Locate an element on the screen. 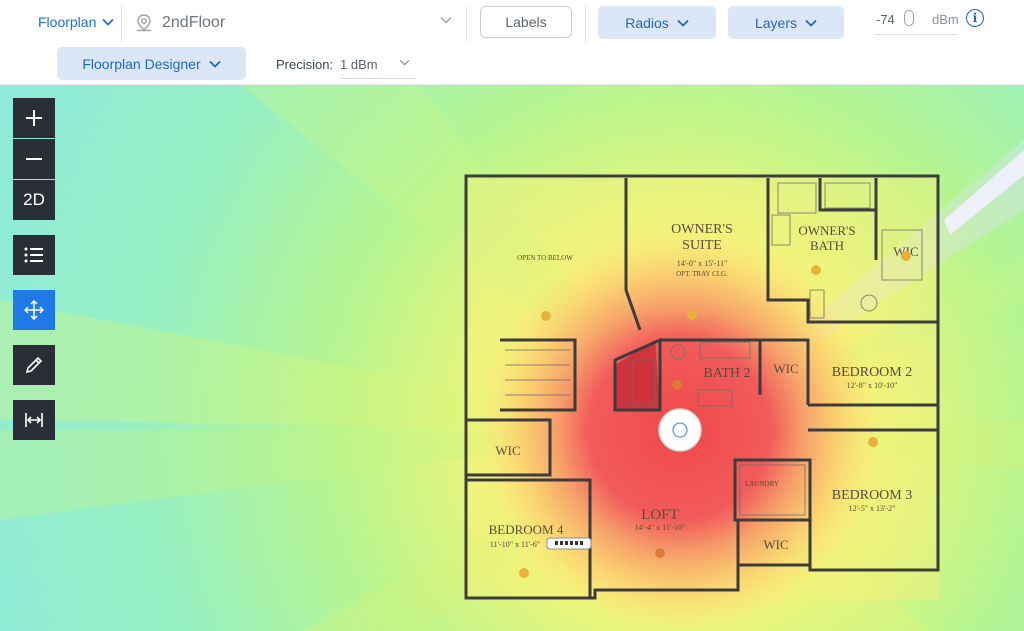 The width and height of the screenshot is (1024, 631). minus-icon is located at coordinates (34, 159).